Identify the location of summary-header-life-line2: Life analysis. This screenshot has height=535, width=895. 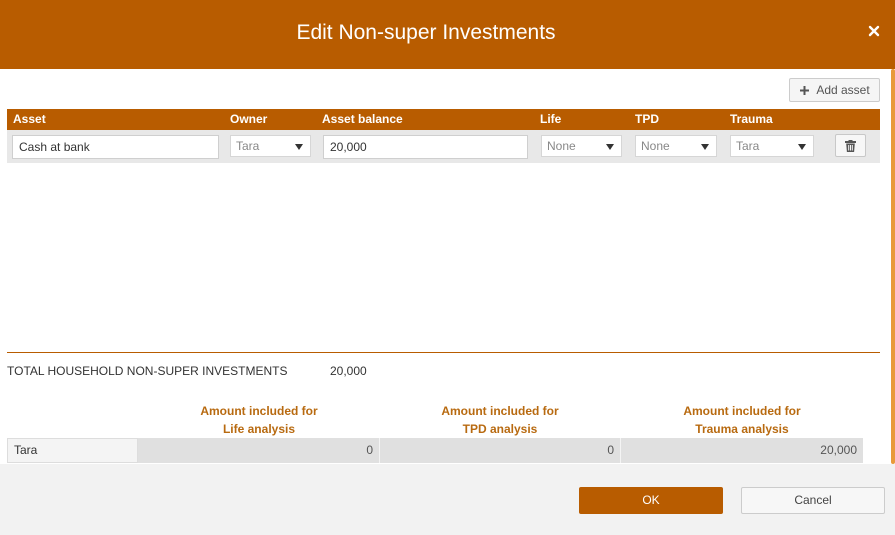
(259, 429).